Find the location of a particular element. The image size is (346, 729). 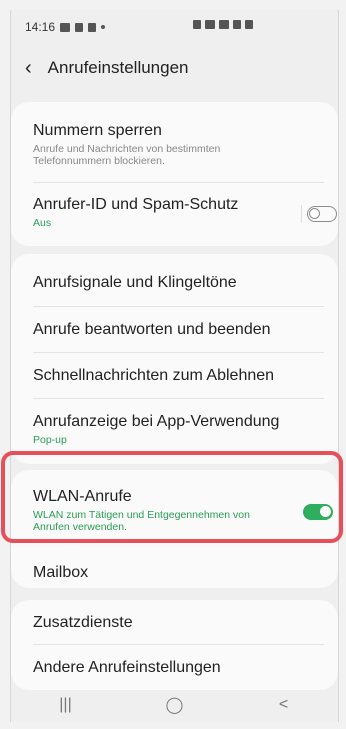

row-title: Nummern sperren is located at coordinates (97, 130).